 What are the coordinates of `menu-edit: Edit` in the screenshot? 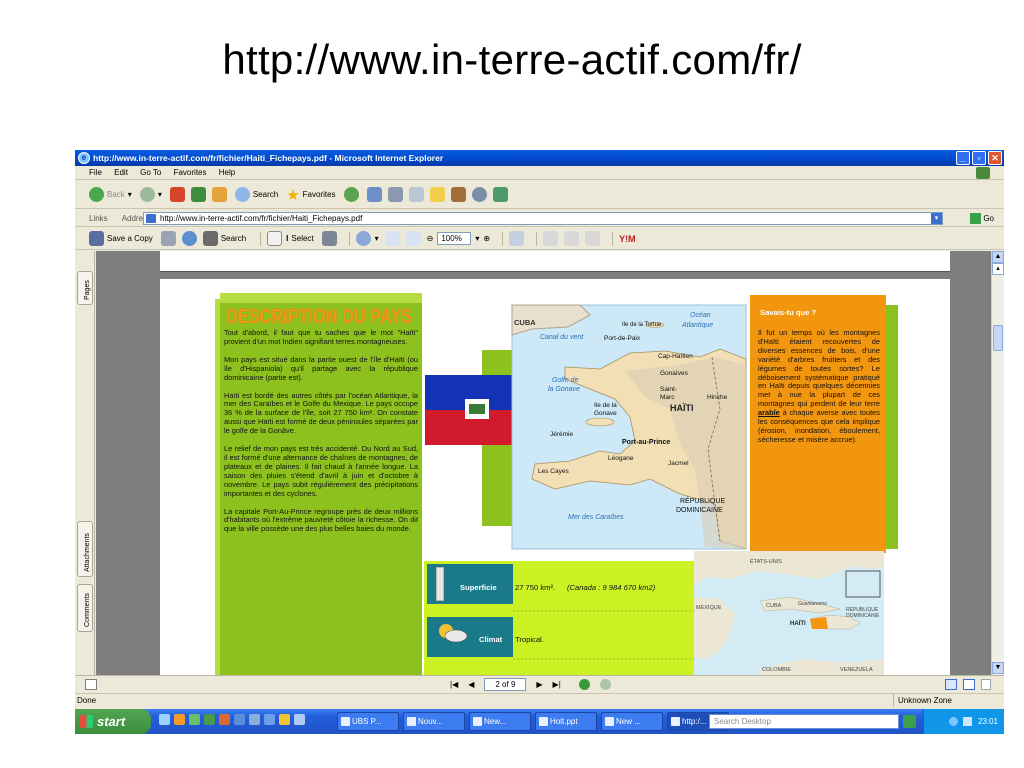 It's located at (121, 172).